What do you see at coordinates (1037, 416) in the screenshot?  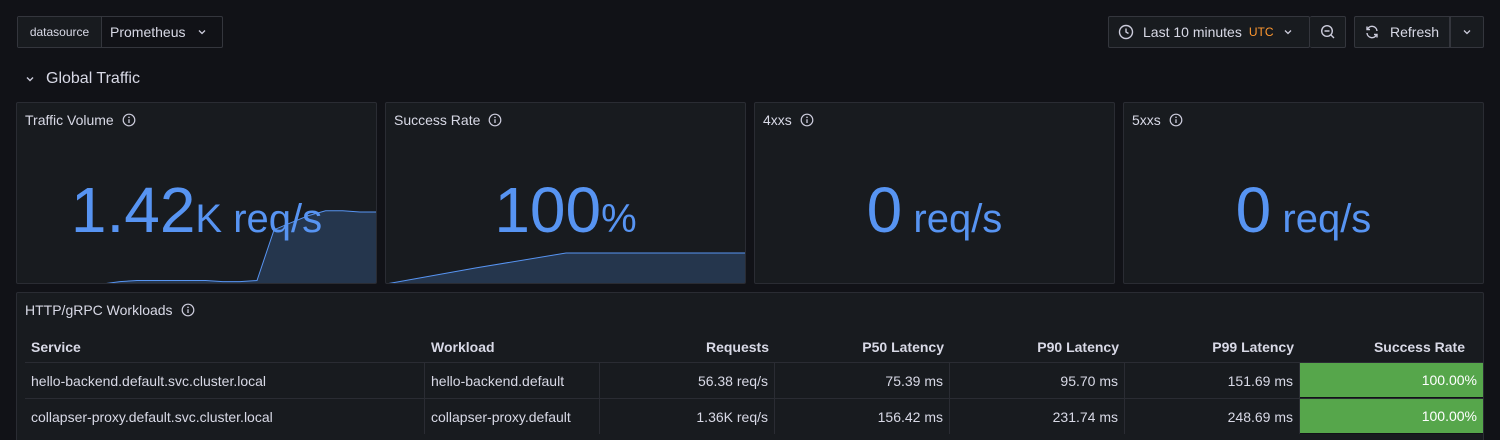 I see `cell-p90: 231.74 ms` at bounding box center [1037, 416].